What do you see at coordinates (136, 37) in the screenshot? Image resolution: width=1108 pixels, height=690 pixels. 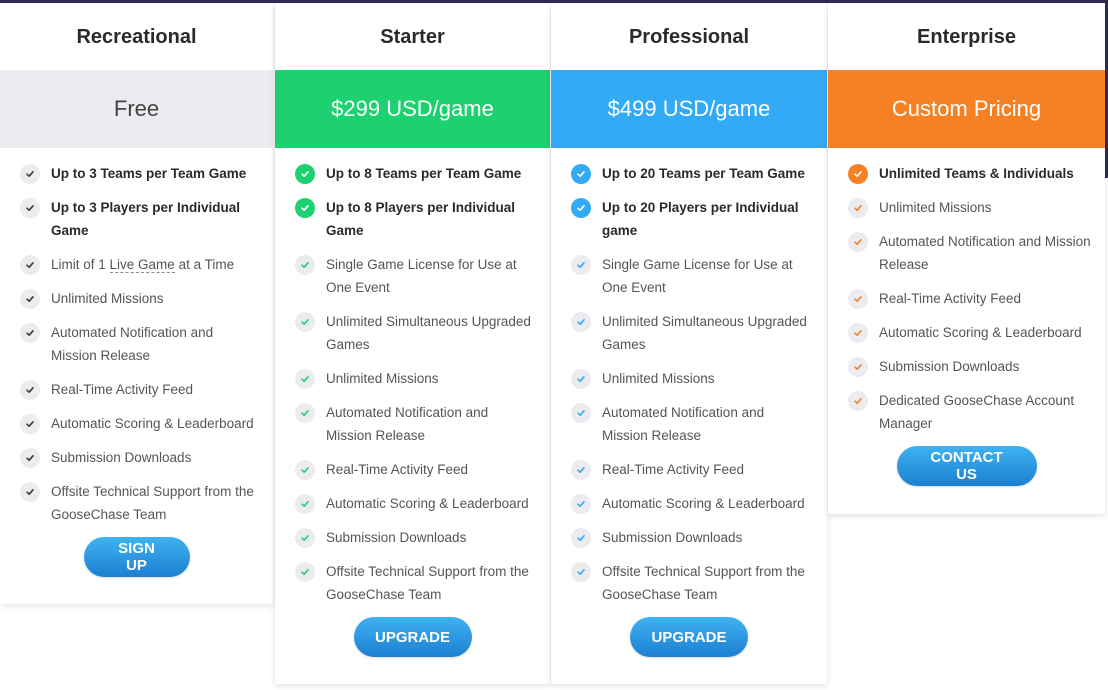 I see `plan-name: Recreational` at bounding box center [136, 37].